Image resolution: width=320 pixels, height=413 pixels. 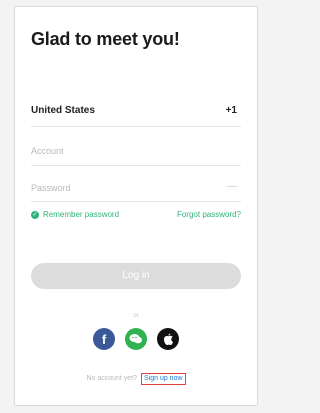 What do you see at coordinates (168, 339) in the screenshot?
I see `apple-icon` at bounding box center [168, 339].